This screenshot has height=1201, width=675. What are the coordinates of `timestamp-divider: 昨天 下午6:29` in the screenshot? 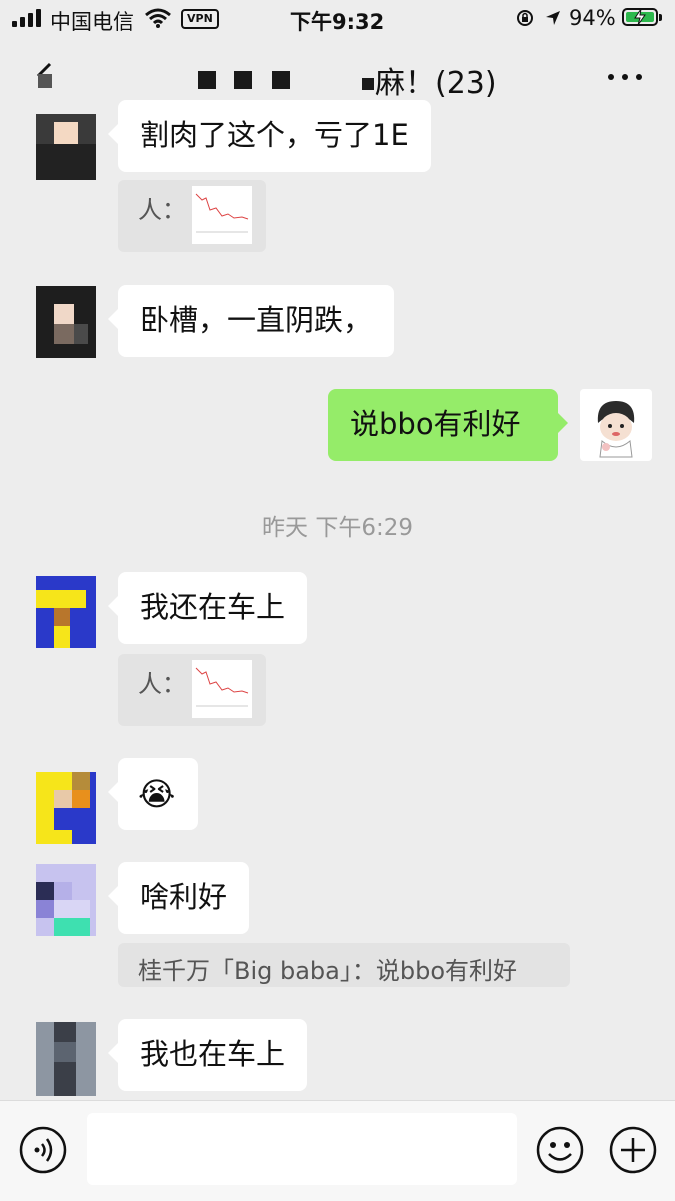 It's located at (337, 528).